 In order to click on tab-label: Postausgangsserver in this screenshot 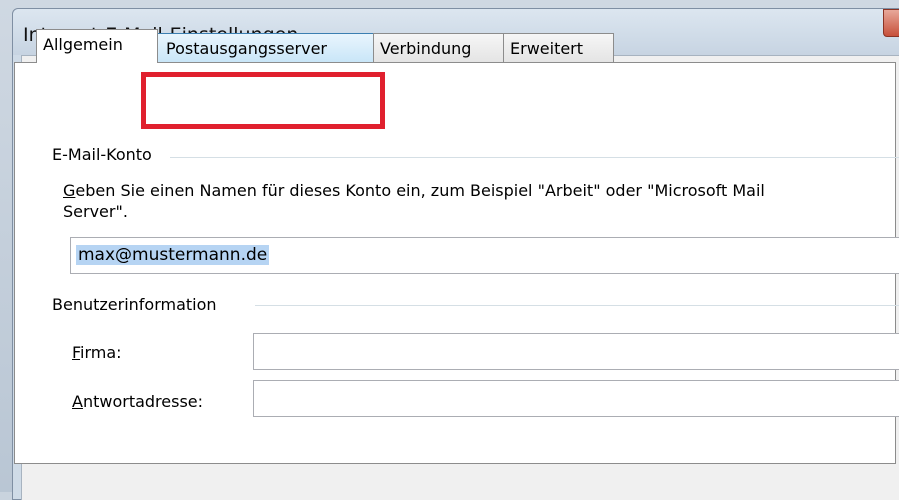, I will do `click(246, 48)`.